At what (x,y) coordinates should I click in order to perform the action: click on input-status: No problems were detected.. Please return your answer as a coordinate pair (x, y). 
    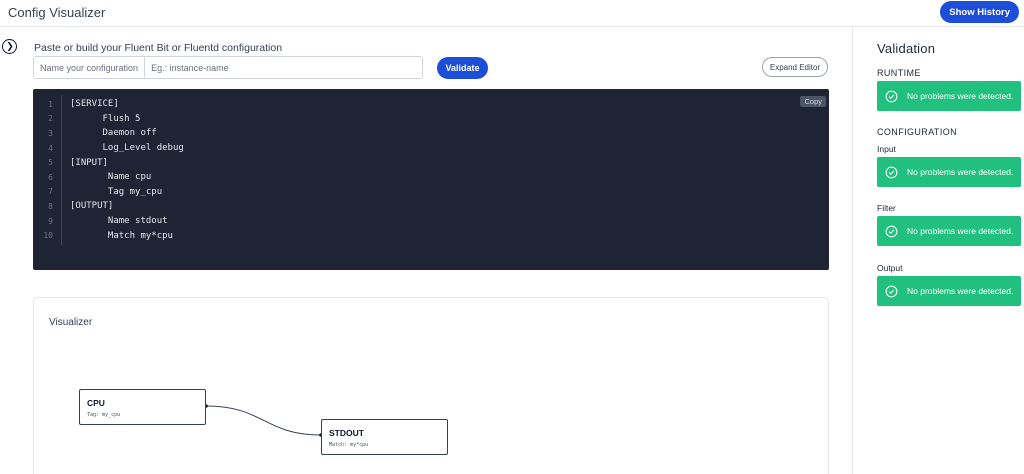
    Looking at the image, I should click on (949, 172).